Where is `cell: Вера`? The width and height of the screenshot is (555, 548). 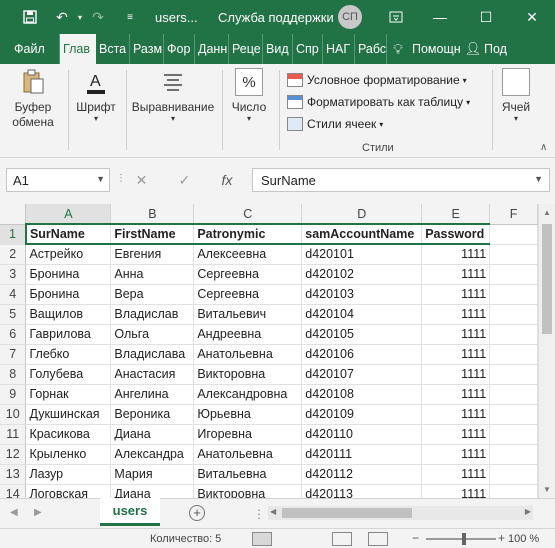 cell: Вера is located at coordinates (152, 294).